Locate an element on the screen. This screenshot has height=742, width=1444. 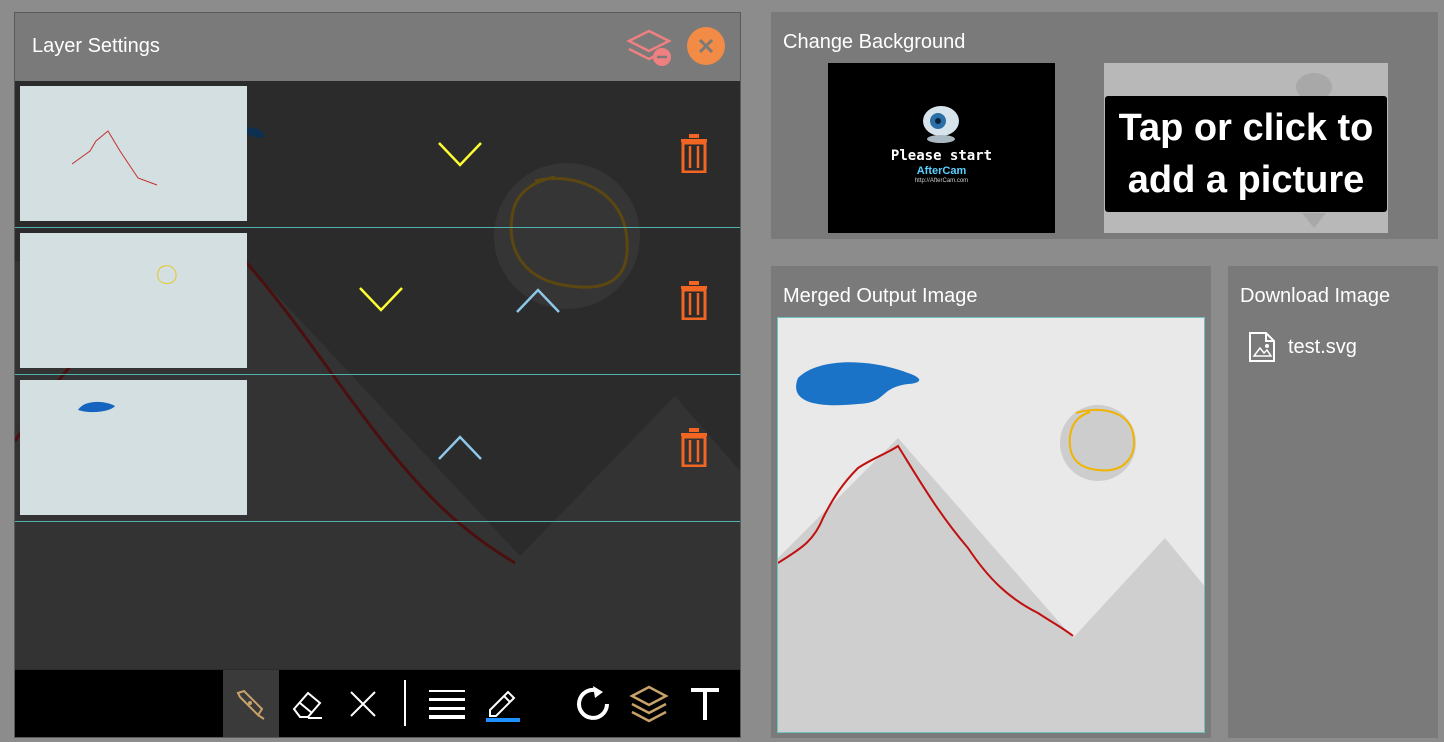
layers-remove-icon is located at coordinates (650, 50).